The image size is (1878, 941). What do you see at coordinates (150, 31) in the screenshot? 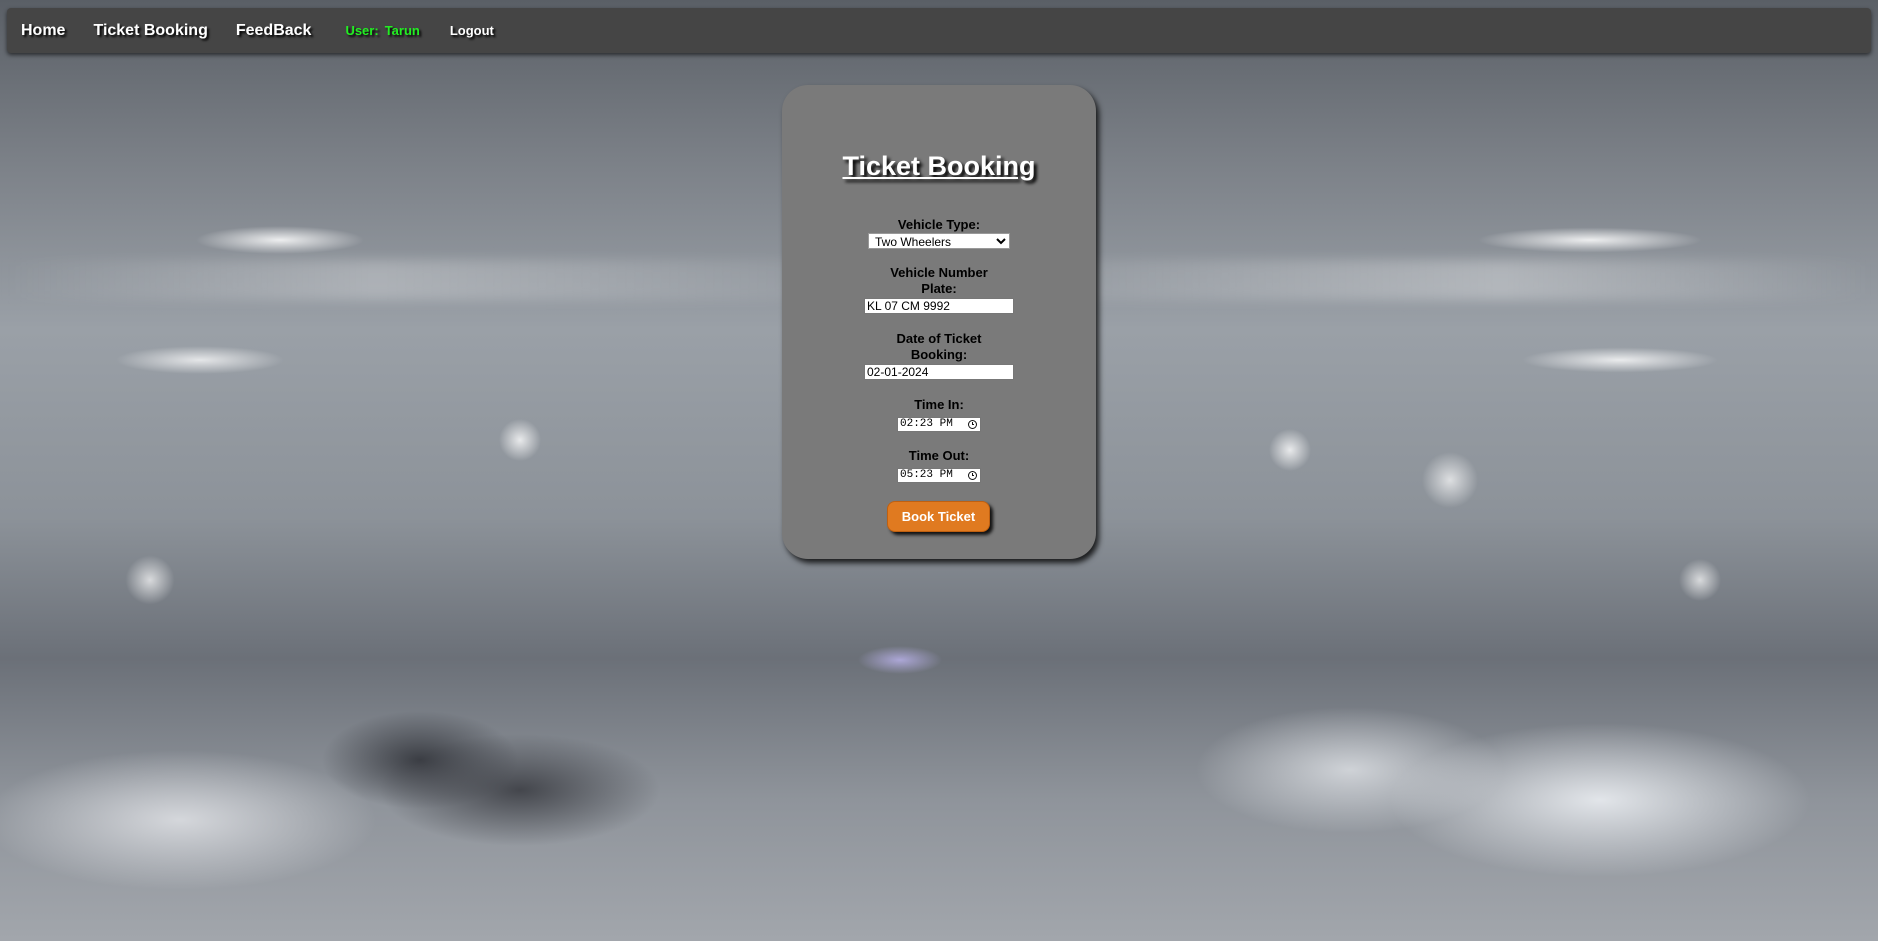
I see `nav-ticket-booking-link: Ticket Booking` at bounding box center [150, 31].